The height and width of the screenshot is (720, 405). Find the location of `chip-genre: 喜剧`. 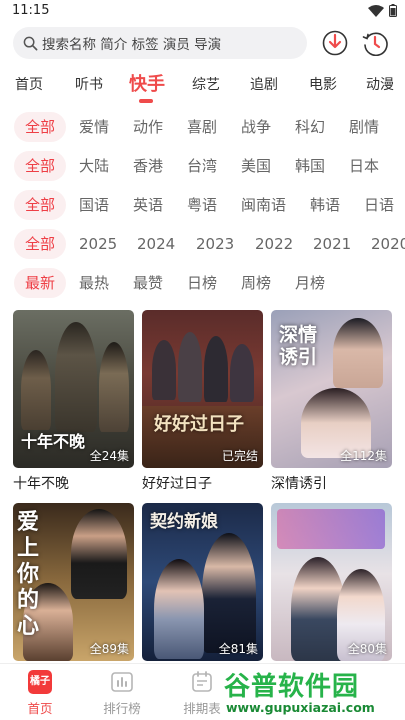

chip-genre: 喜剧 is located at coordinates (202, 127).